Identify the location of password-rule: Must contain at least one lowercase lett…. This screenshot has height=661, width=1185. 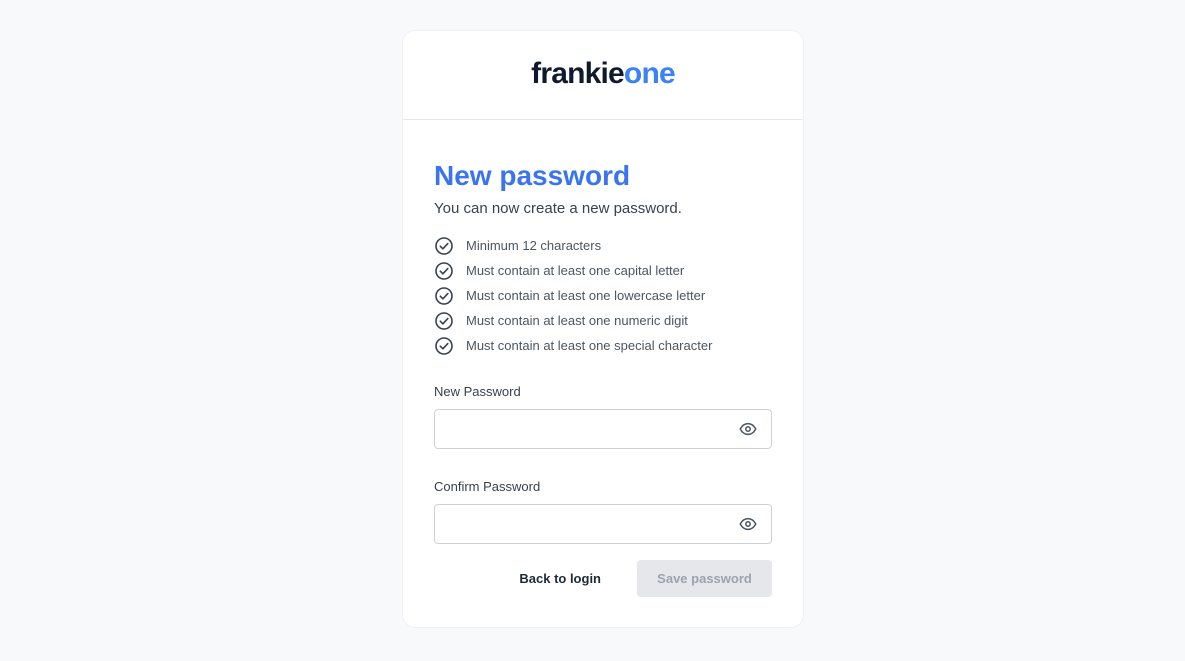
(603, 295).